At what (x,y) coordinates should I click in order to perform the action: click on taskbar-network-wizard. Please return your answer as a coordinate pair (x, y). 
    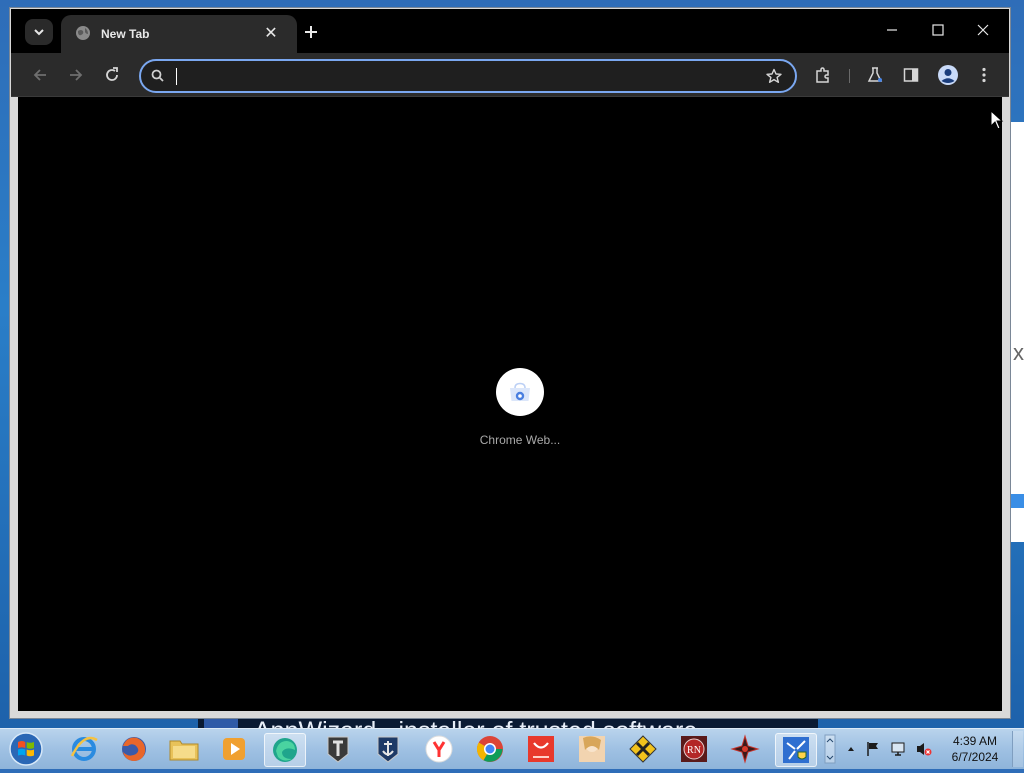
    Looking at the image, I should click on (796, 750).